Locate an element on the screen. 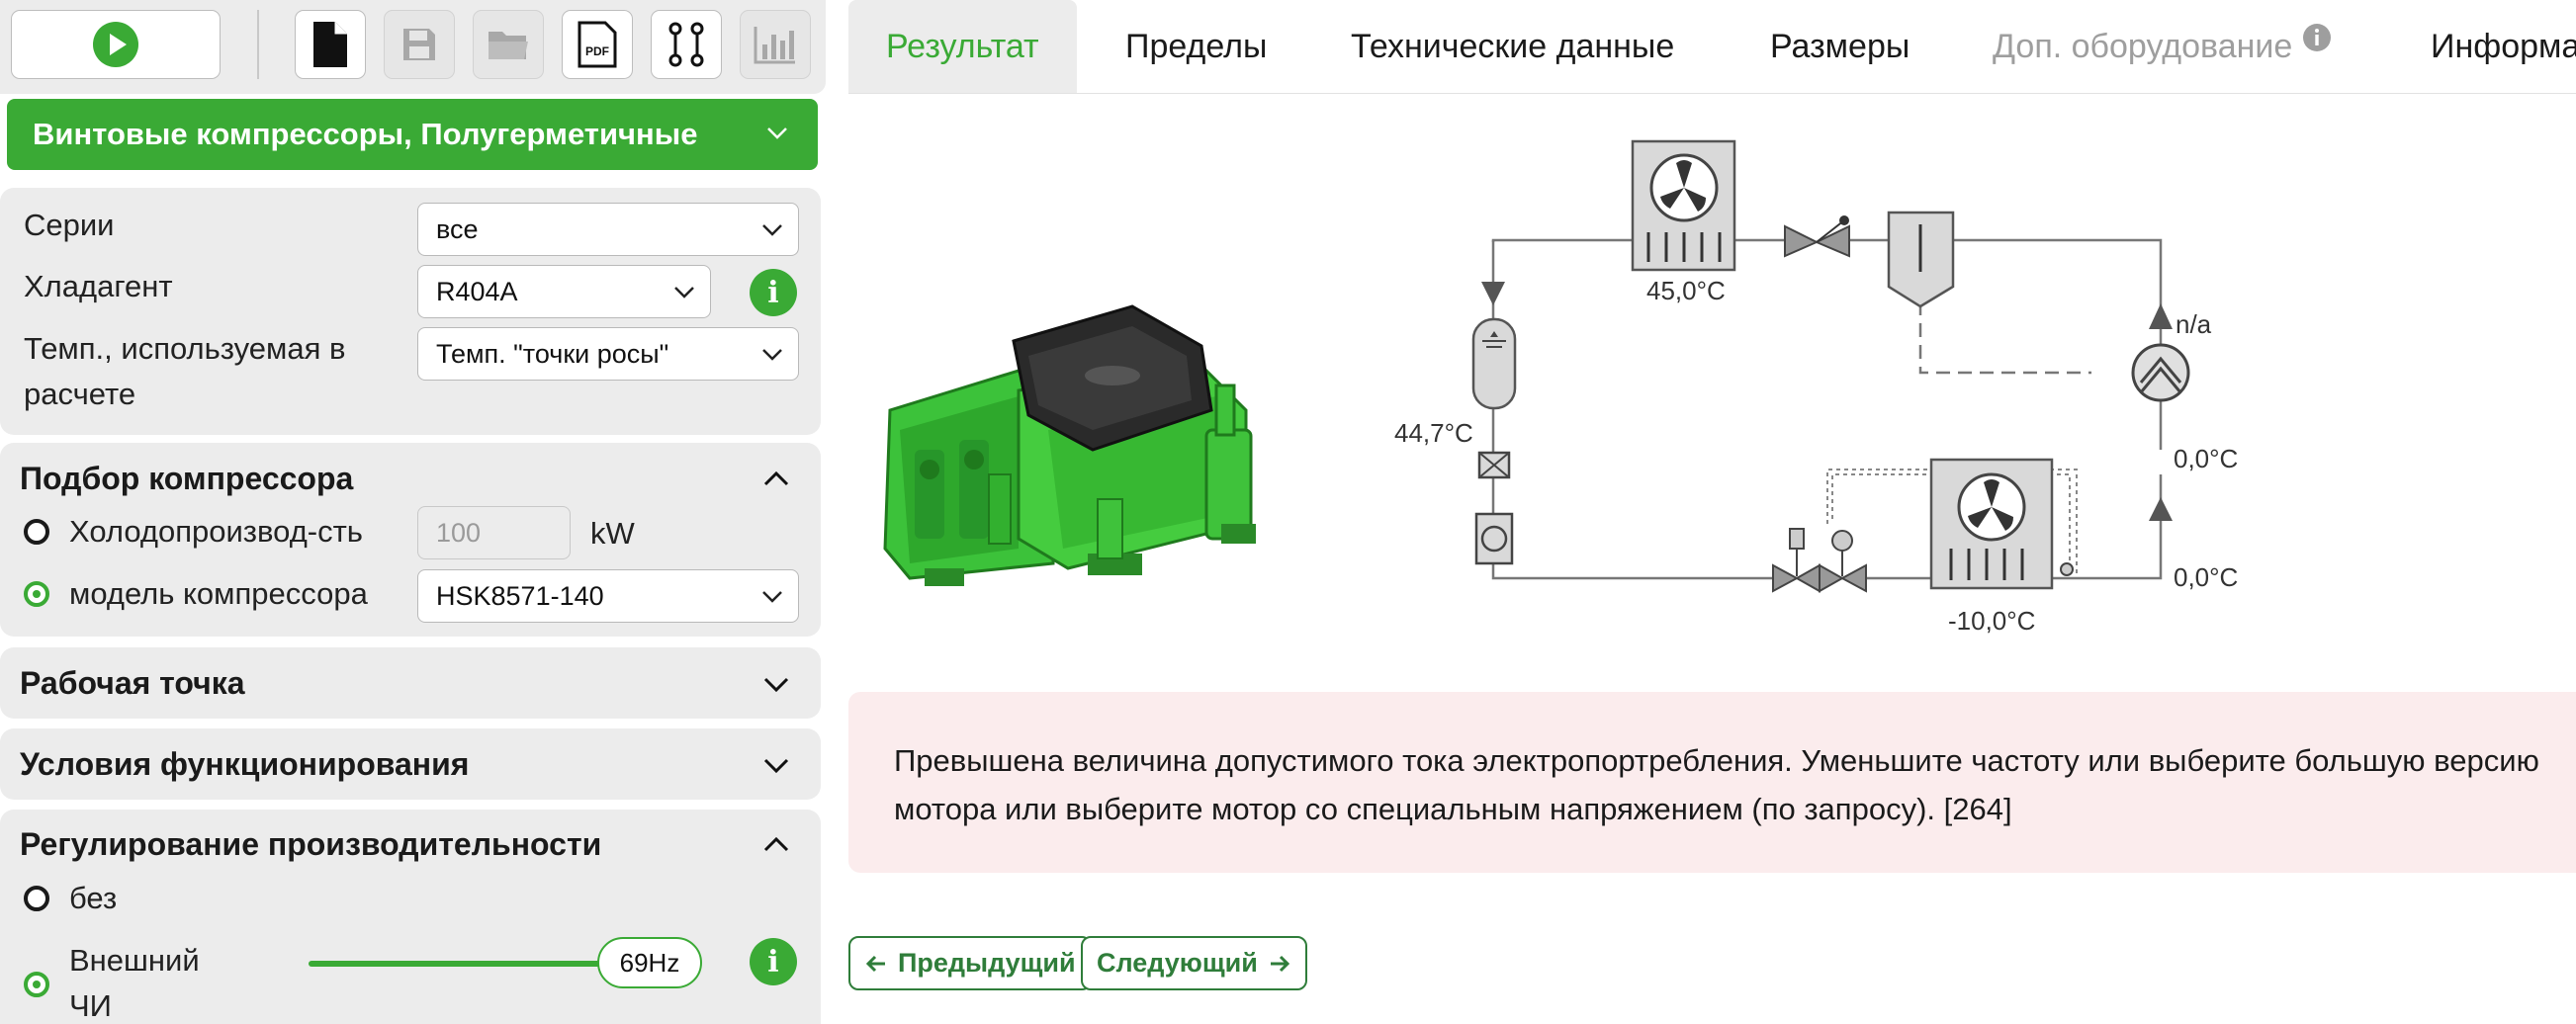 This screenshot has width=2576, height=1024. refrigerant-label: Хладагент is located at coordinates (98, 286).